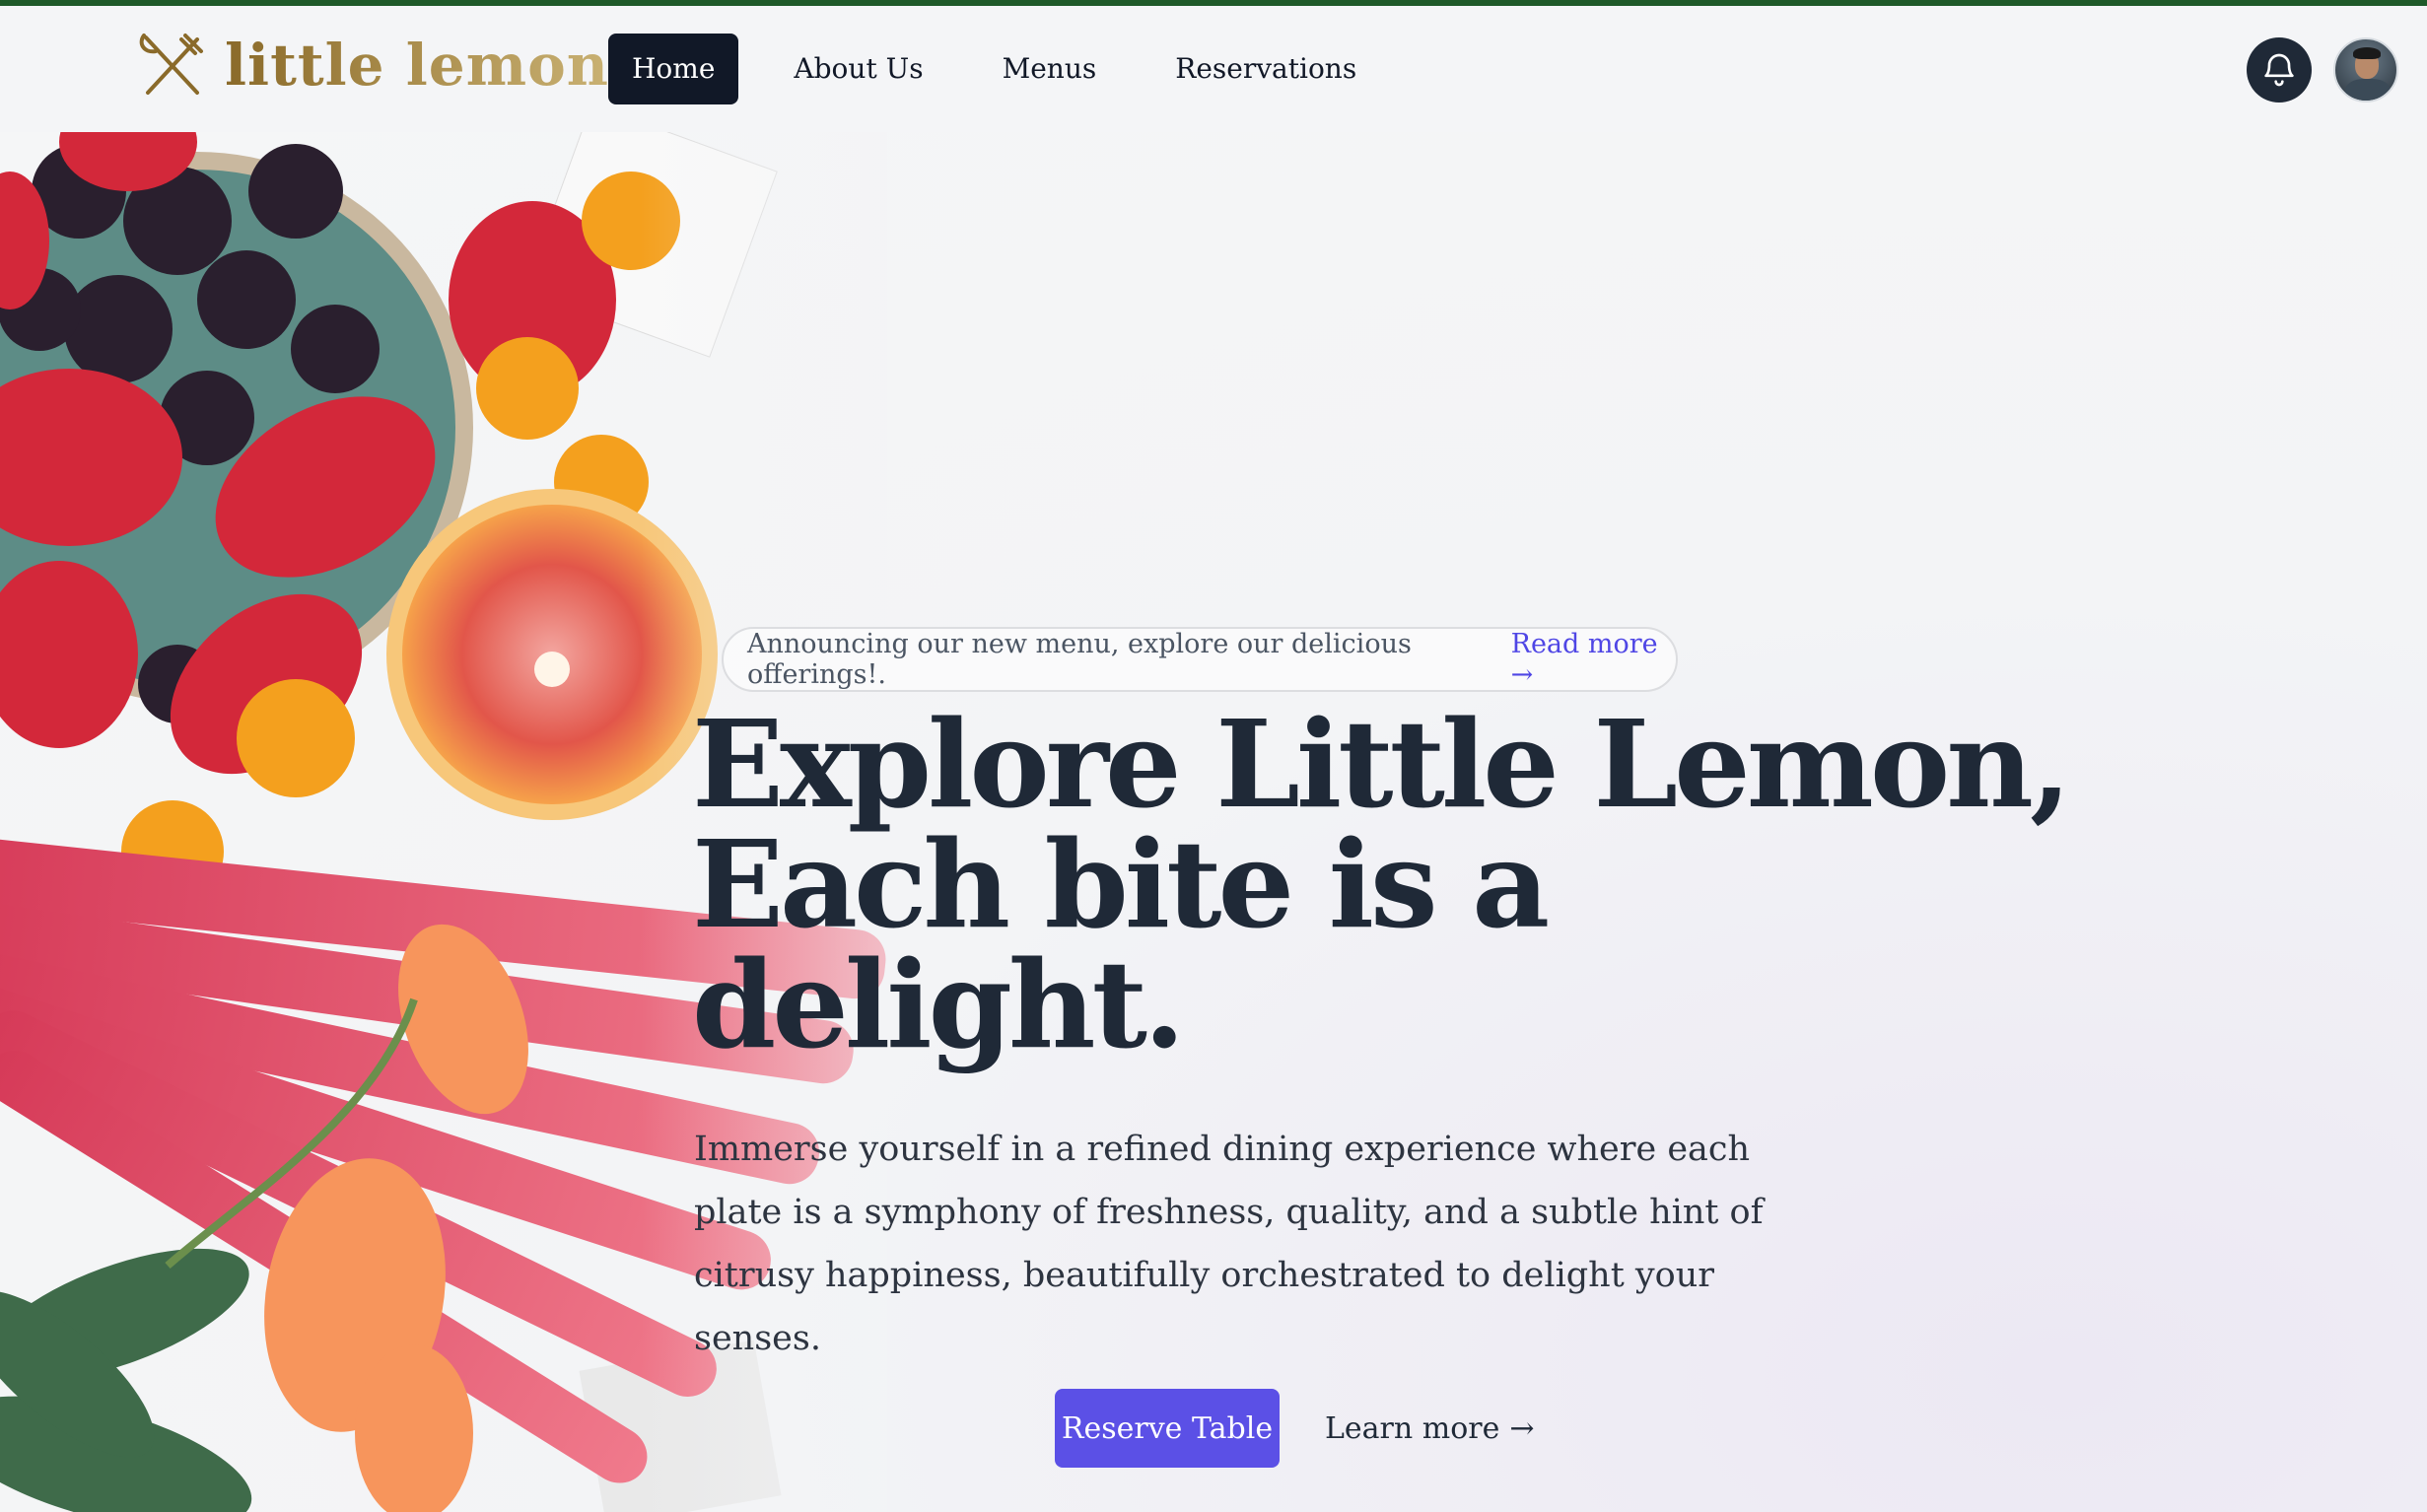 This screenshot has height=1512, width=2427. Describe the element at coordinates (858, 69) in the screenshot. I see `nav-about-us: About Us` at that location.